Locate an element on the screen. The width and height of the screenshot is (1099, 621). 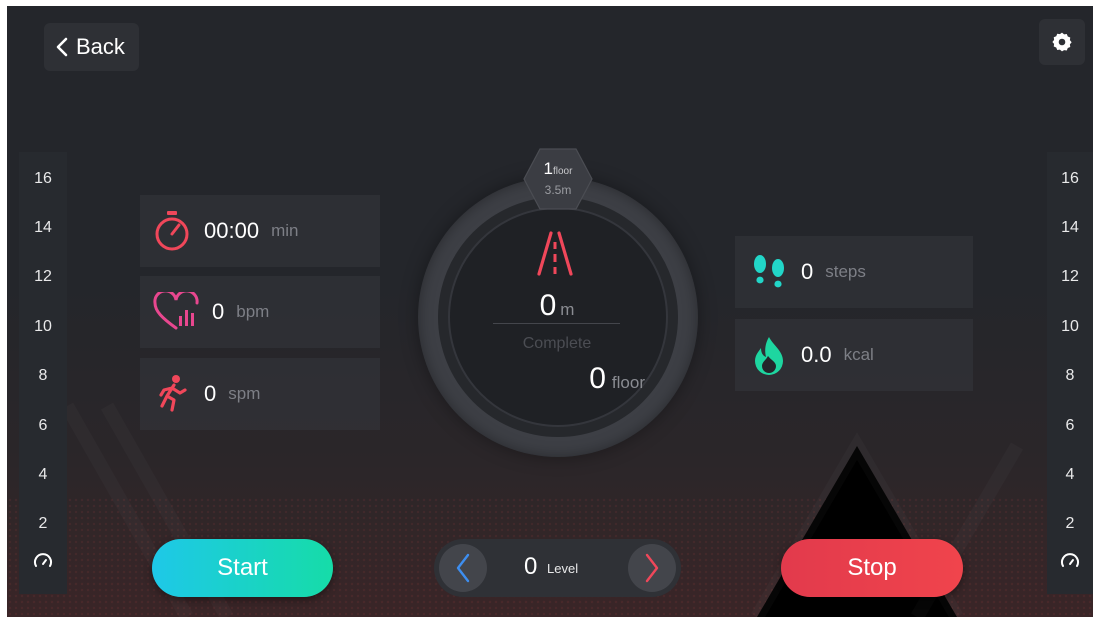
level-increase-button is located at coordinates (652, 568).